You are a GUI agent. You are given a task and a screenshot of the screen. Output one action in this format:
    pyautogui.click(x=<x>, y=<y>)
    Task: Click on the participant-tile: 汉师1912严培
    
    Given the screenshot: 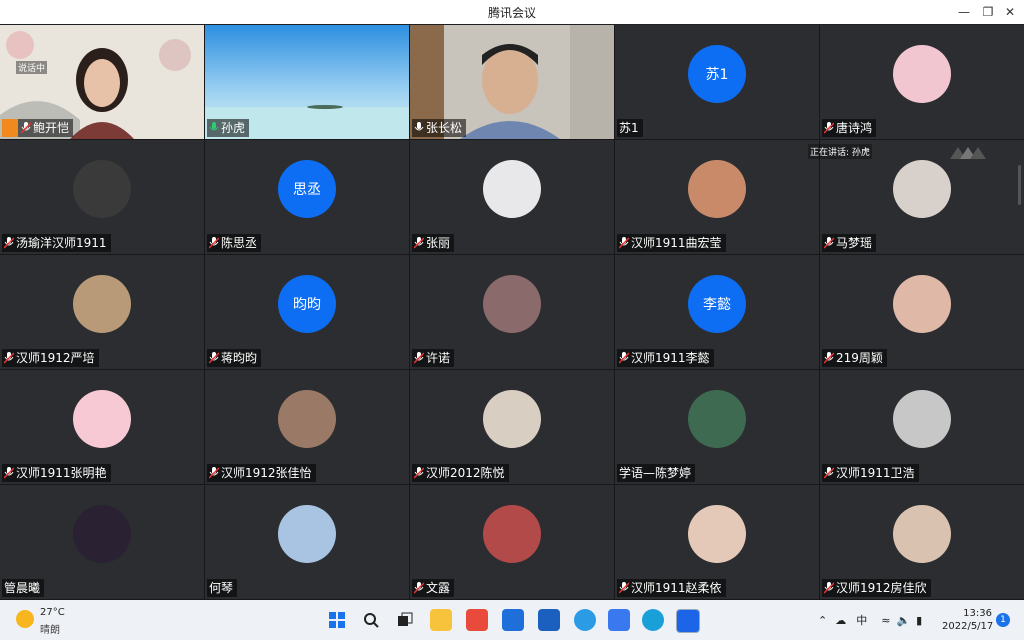 What is the action you would take?
    pyautogui.click(x=102, y=312)
    